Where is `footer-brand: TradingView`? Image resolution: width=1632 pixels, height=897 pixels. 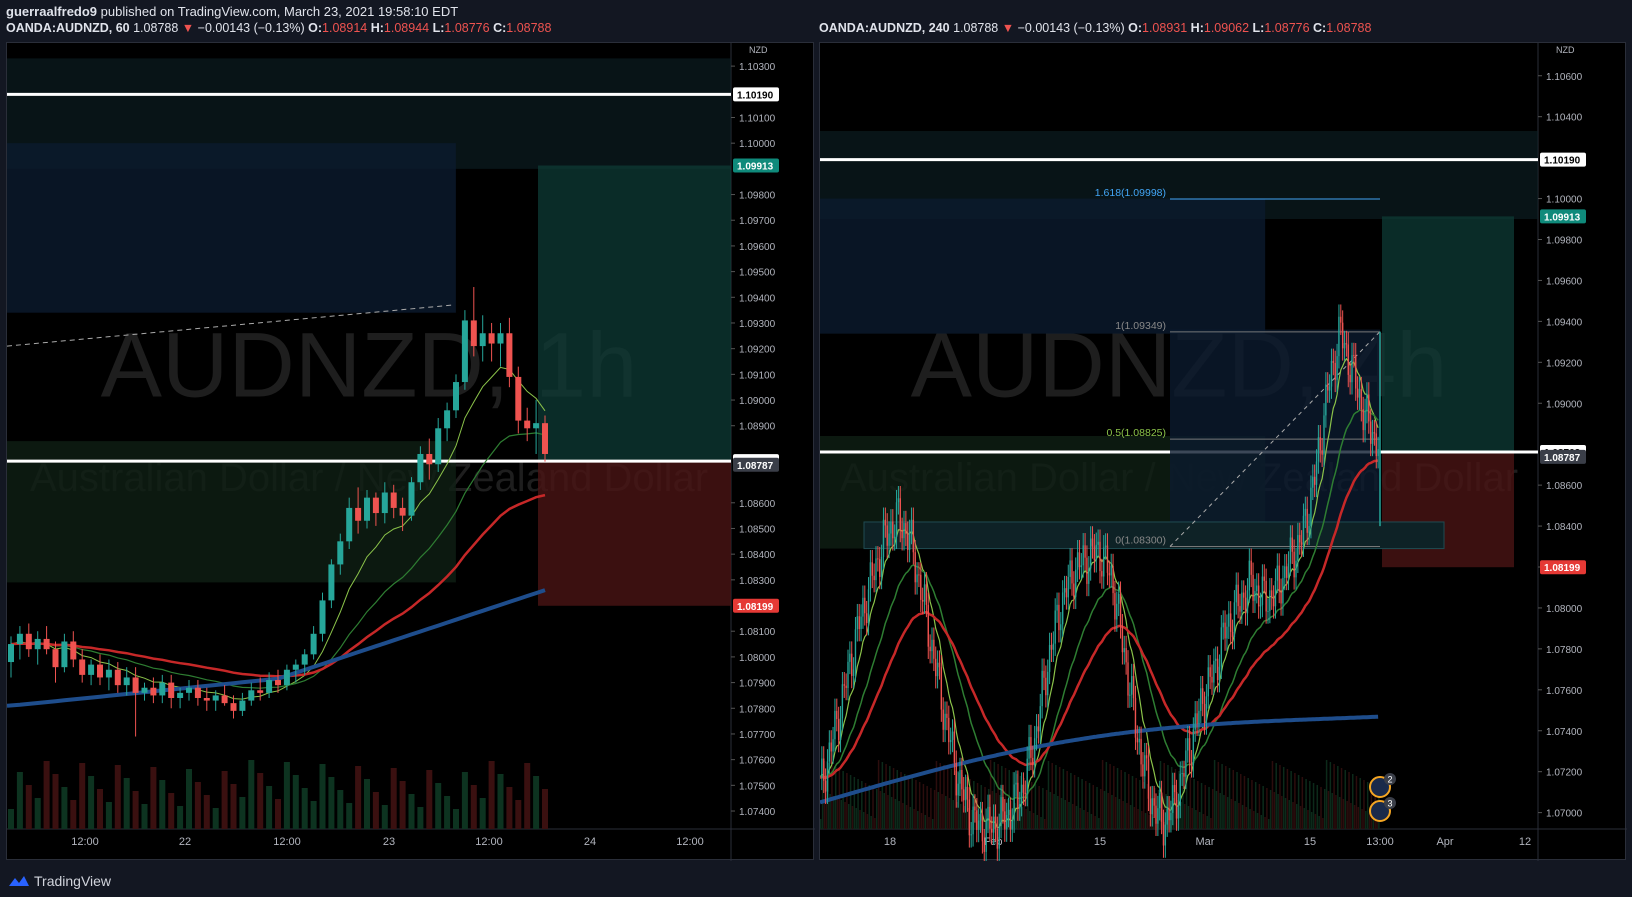 footer-brand: TradingView is located at coordinates (59, 881).